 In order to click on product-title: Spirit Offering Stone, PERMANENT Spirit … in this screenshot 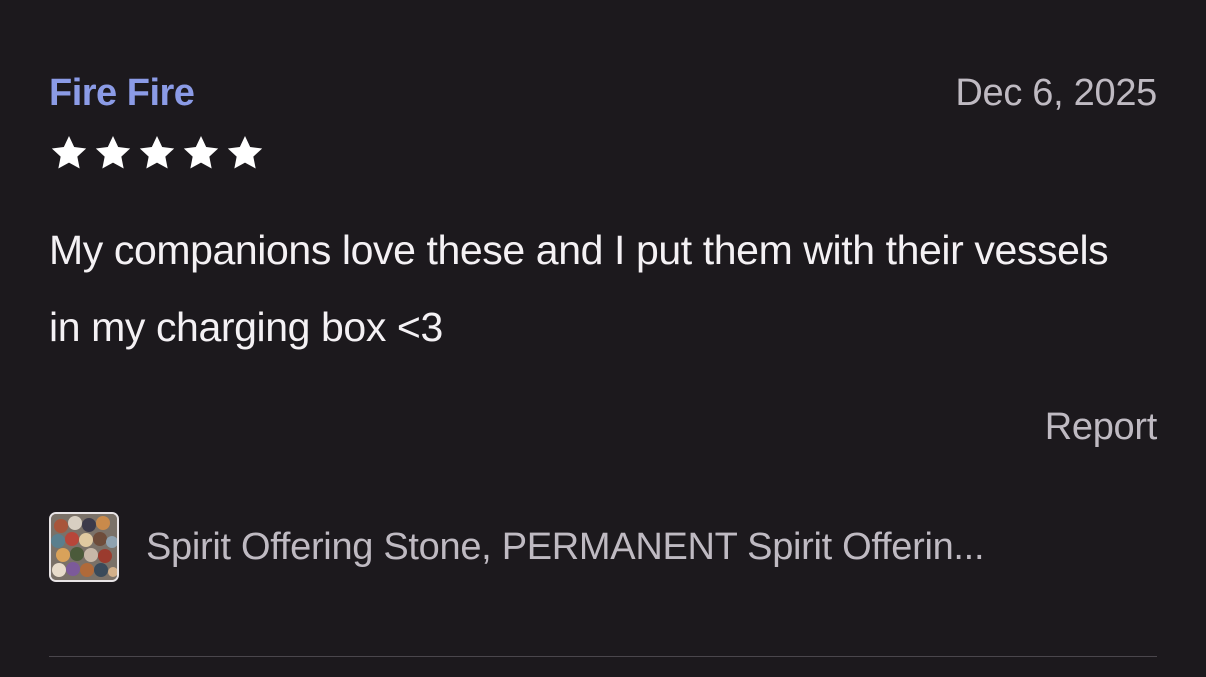, I will do `click(651, 547)`.